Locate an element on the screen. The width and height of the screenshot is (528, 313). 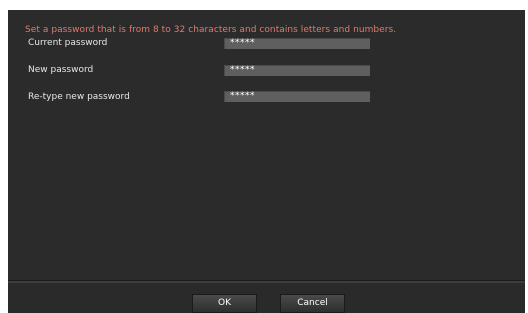
ok-button: OK is located at coordinates (224, 303).